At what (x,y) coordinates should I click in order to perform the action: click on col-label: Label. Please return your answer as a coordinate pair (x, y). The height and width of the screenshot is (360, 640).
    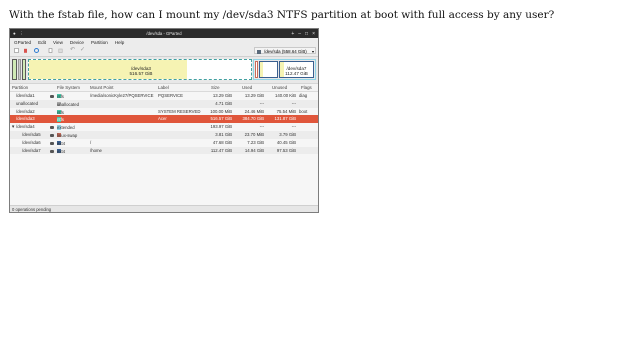
    Looking at the image, I should click on (163, 87).